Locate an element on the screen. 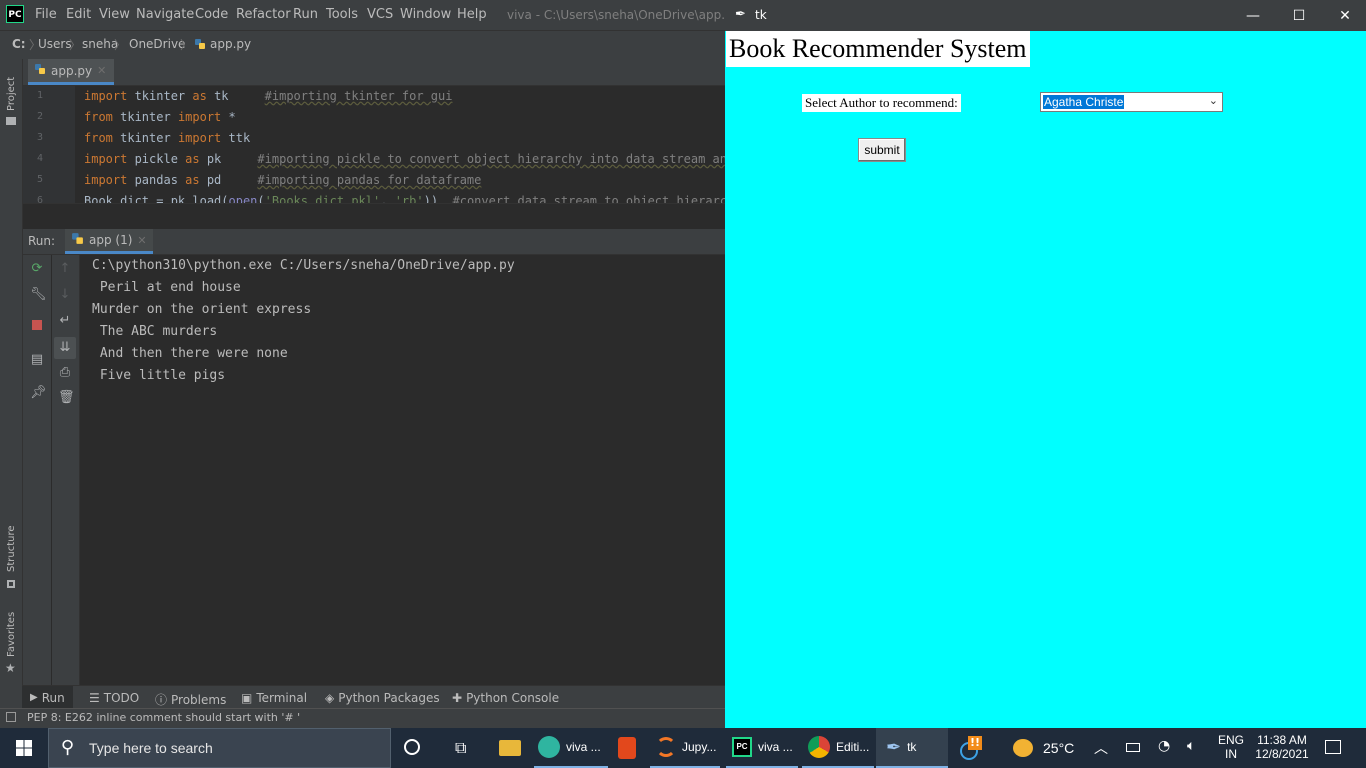 The image size is (1366, 768). breadcrumb-file: app.py is located at coordinates (230, 44).